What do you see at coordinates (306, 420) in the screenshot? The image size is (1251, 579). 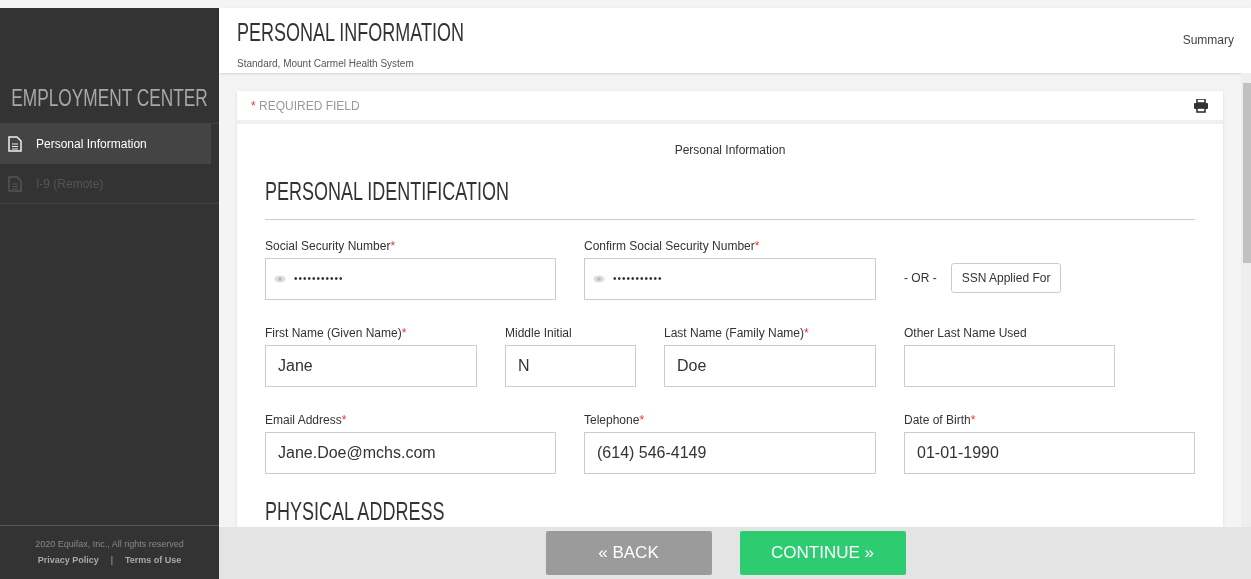 I see `field-label: Email Address*` at bounding box center [306, 420].